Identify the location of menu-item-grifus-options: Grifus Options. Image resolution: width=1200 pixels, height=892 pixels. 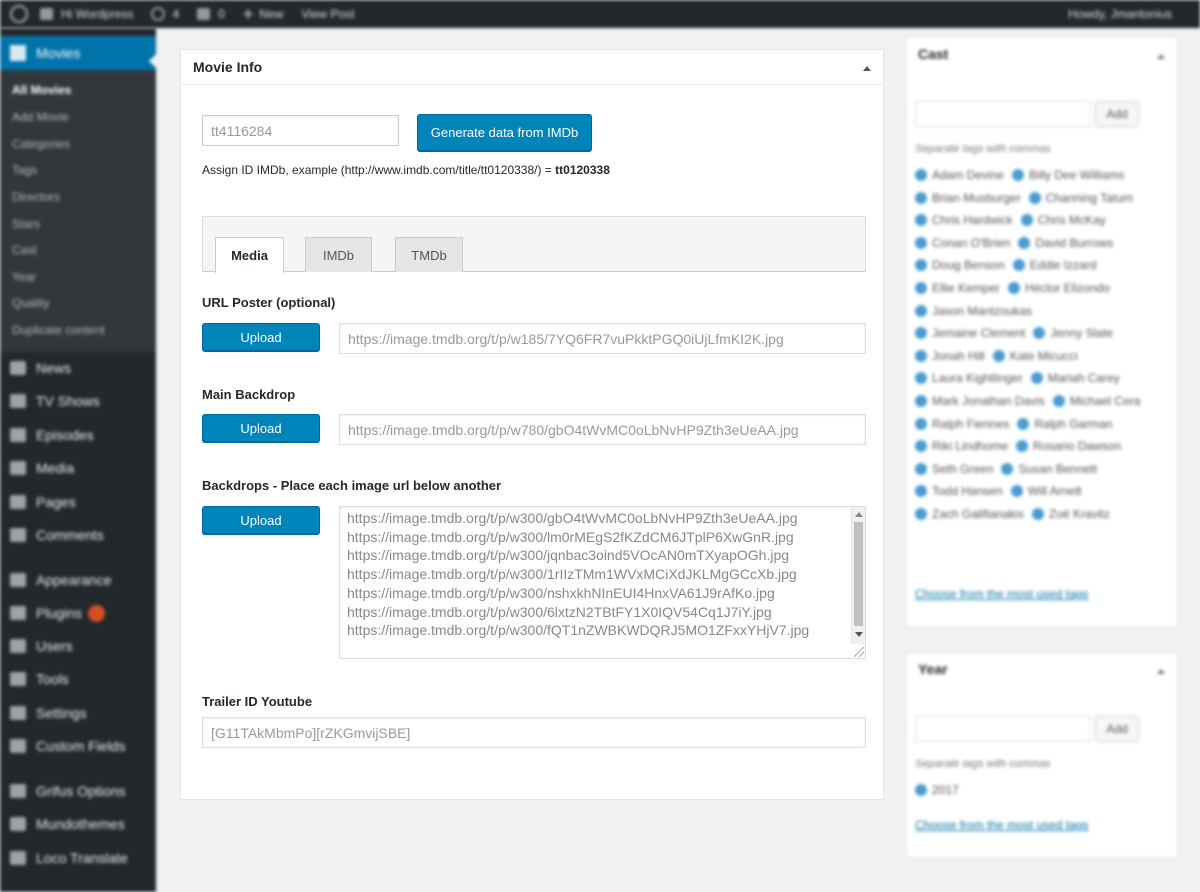
(78, 791).